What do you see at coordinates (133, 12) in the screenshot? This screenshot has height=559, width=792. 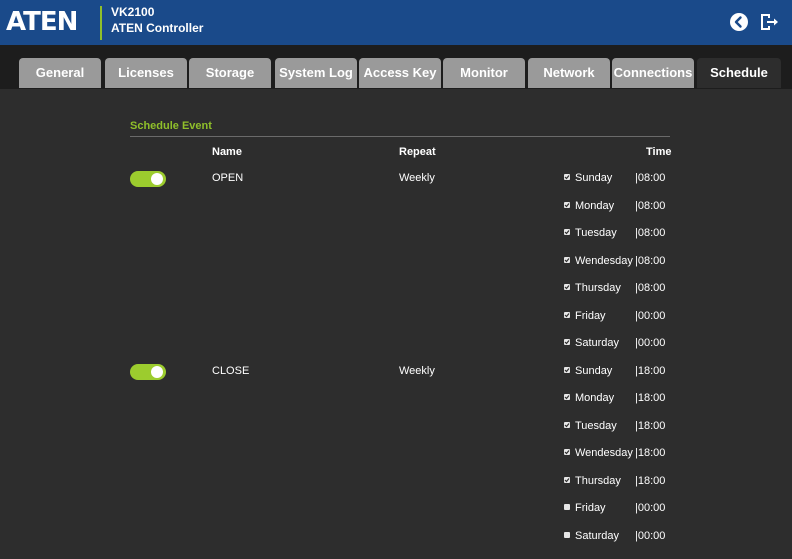 I see `device-model: VK2100` at bounding box center [133, 12].